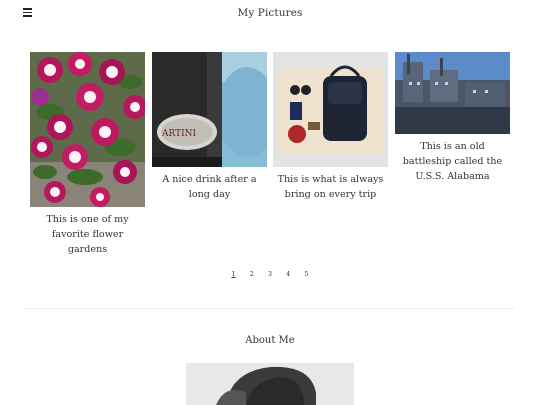 The height and width of the screenshot is (405, 540). I want to click on top-bar: My Pictures, so click(270, 14).